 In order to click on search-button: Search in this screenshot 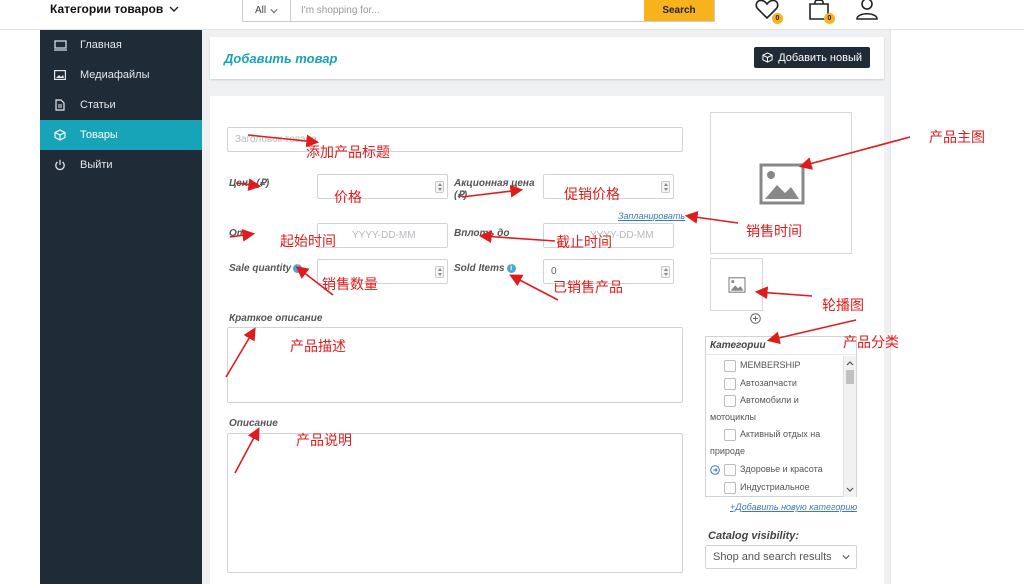, I will do `click(679, 10)`.